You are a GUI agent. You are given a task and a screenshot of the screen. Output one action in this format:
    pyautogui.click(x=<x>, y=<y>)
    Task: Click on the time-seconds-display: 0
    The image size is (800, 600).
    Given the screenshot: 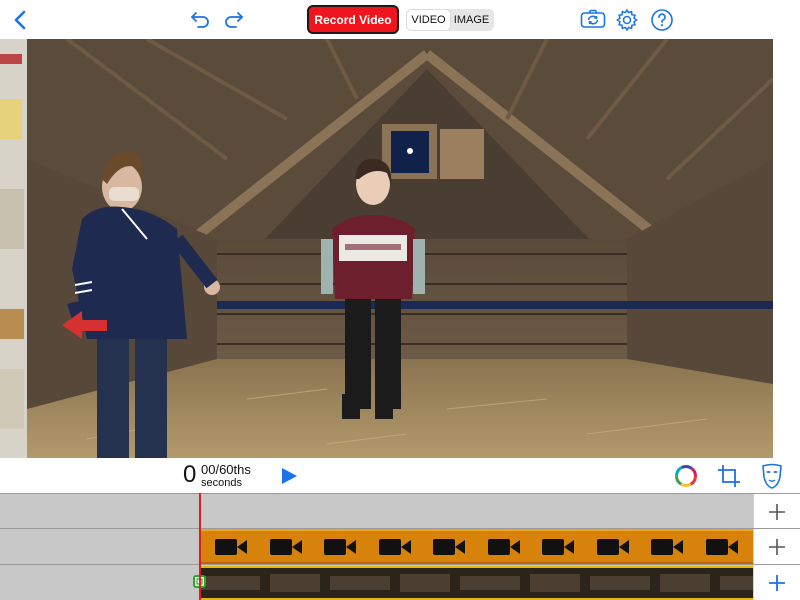 What is the action you would take?
    pyautogui.click(x=190, y=474)
    